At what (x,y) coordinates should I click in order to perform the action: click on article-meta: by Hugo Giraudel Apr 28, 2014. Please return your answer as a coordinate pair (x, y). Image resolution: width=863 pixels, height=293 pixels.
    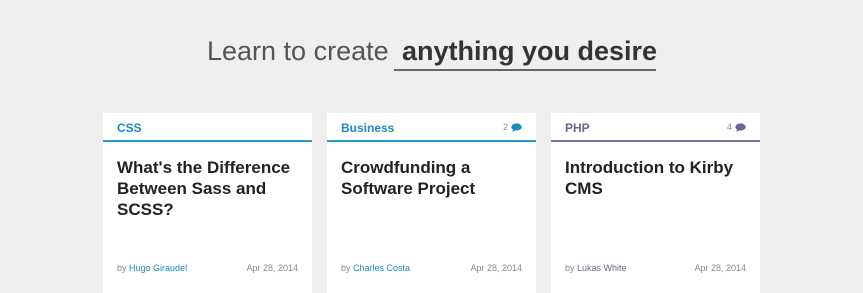
    Looking at the image, I should click on (207, 268).